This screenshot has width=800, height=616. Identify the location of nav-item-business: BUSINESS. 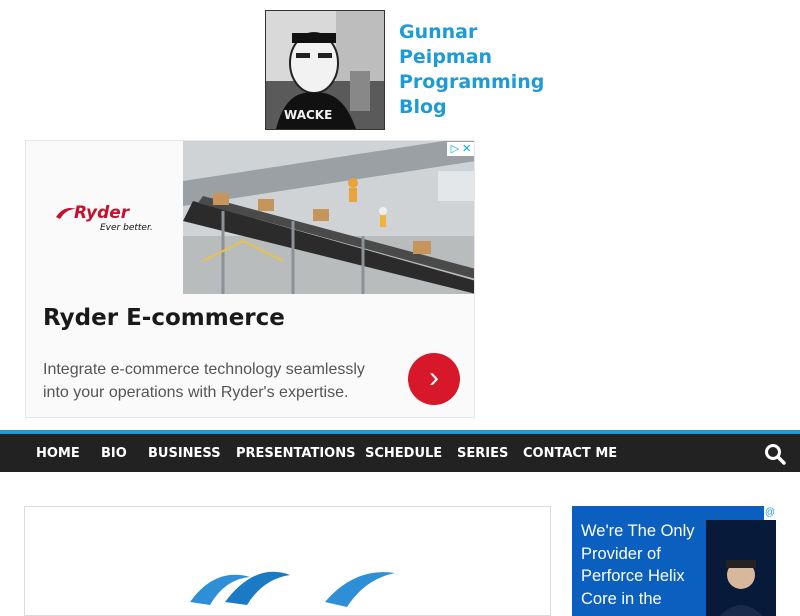
(184, 453).